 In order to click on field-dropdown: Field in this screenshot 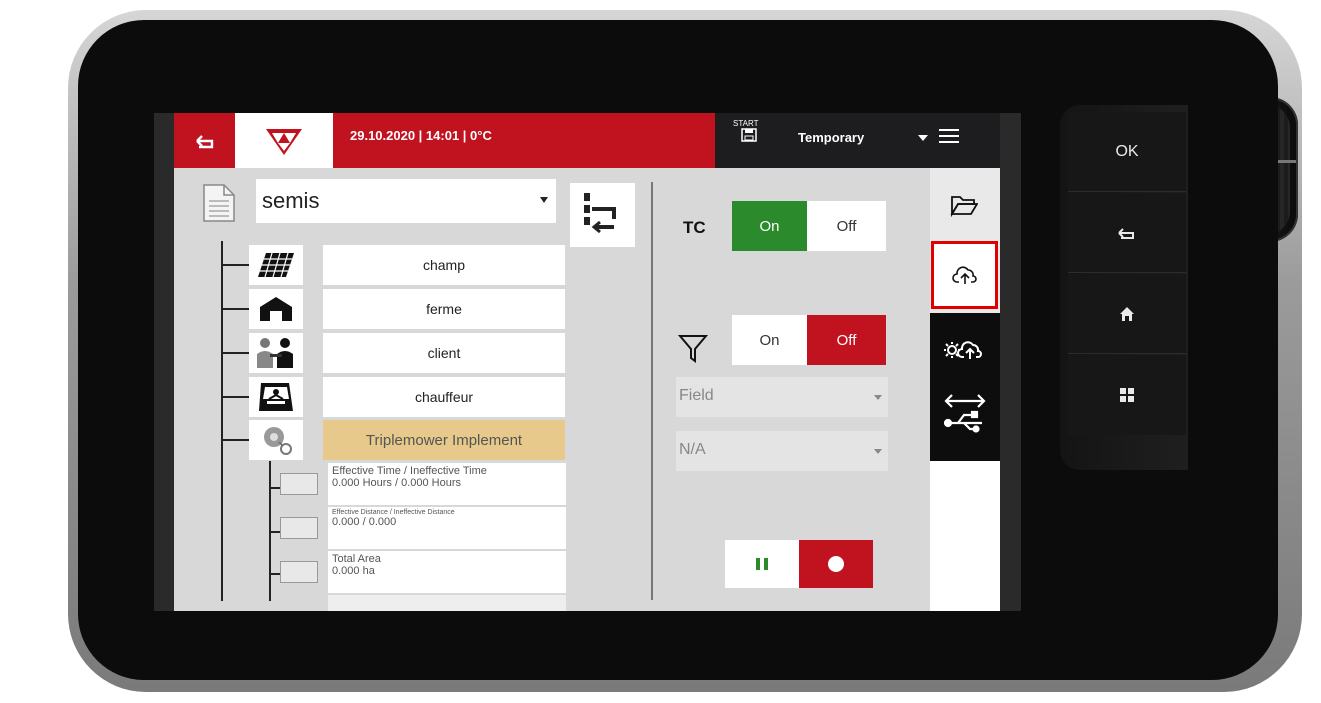, I will do `click(782, 397)`.